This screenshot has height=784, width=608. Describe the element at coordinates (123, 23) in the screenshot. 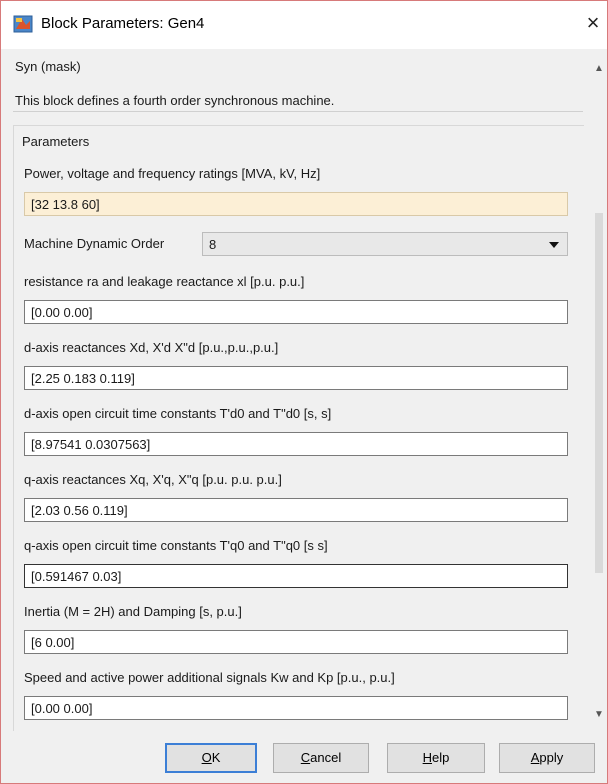

I see `window-title: Block Parameters: Gen4` at that location.